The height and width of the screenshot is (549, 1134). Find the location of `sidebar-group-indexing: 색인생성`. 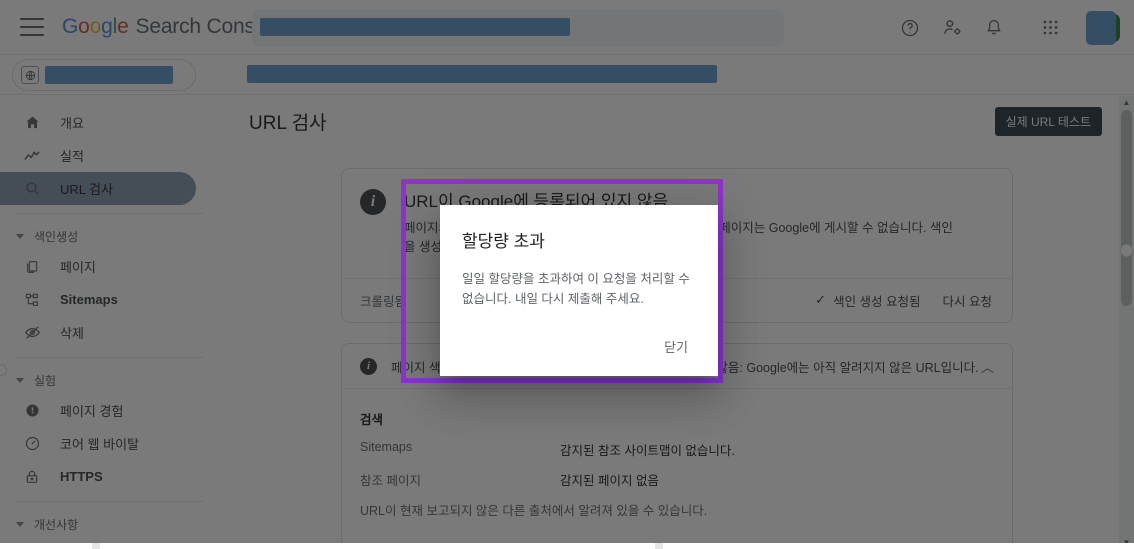

sidebar-group-indexing: 색인생성 is located at coordinates (113, 236).